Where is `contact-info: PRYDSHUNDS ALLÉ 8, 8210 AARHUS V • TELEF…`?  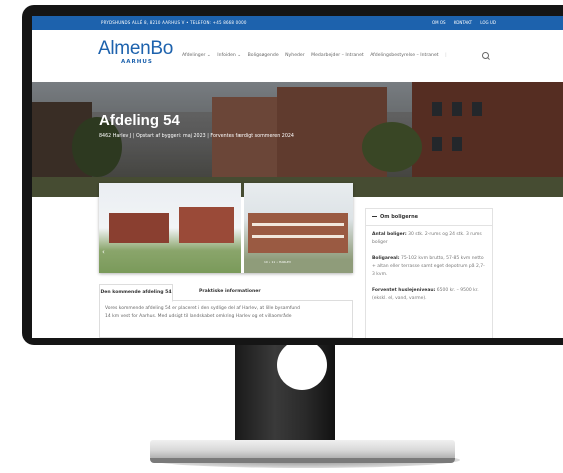 contact-info: PRYDSHUNDS ALLÉ 8, 8210 AARHUS V • TELEF… is located at coordinates (174, 22).